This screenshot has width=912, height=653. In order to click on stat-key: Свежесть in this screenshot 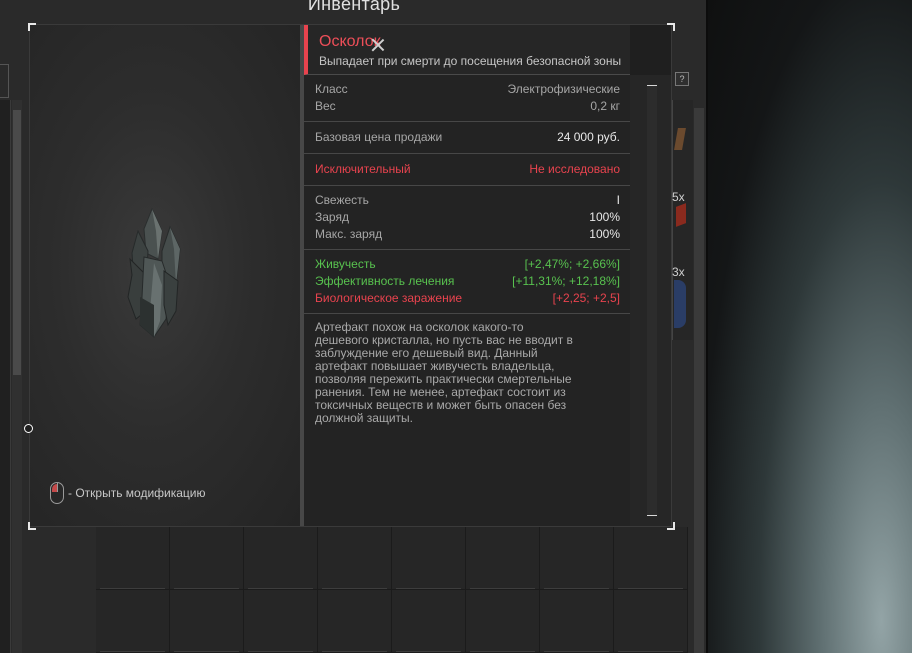, I will do `click(342, 200)`.